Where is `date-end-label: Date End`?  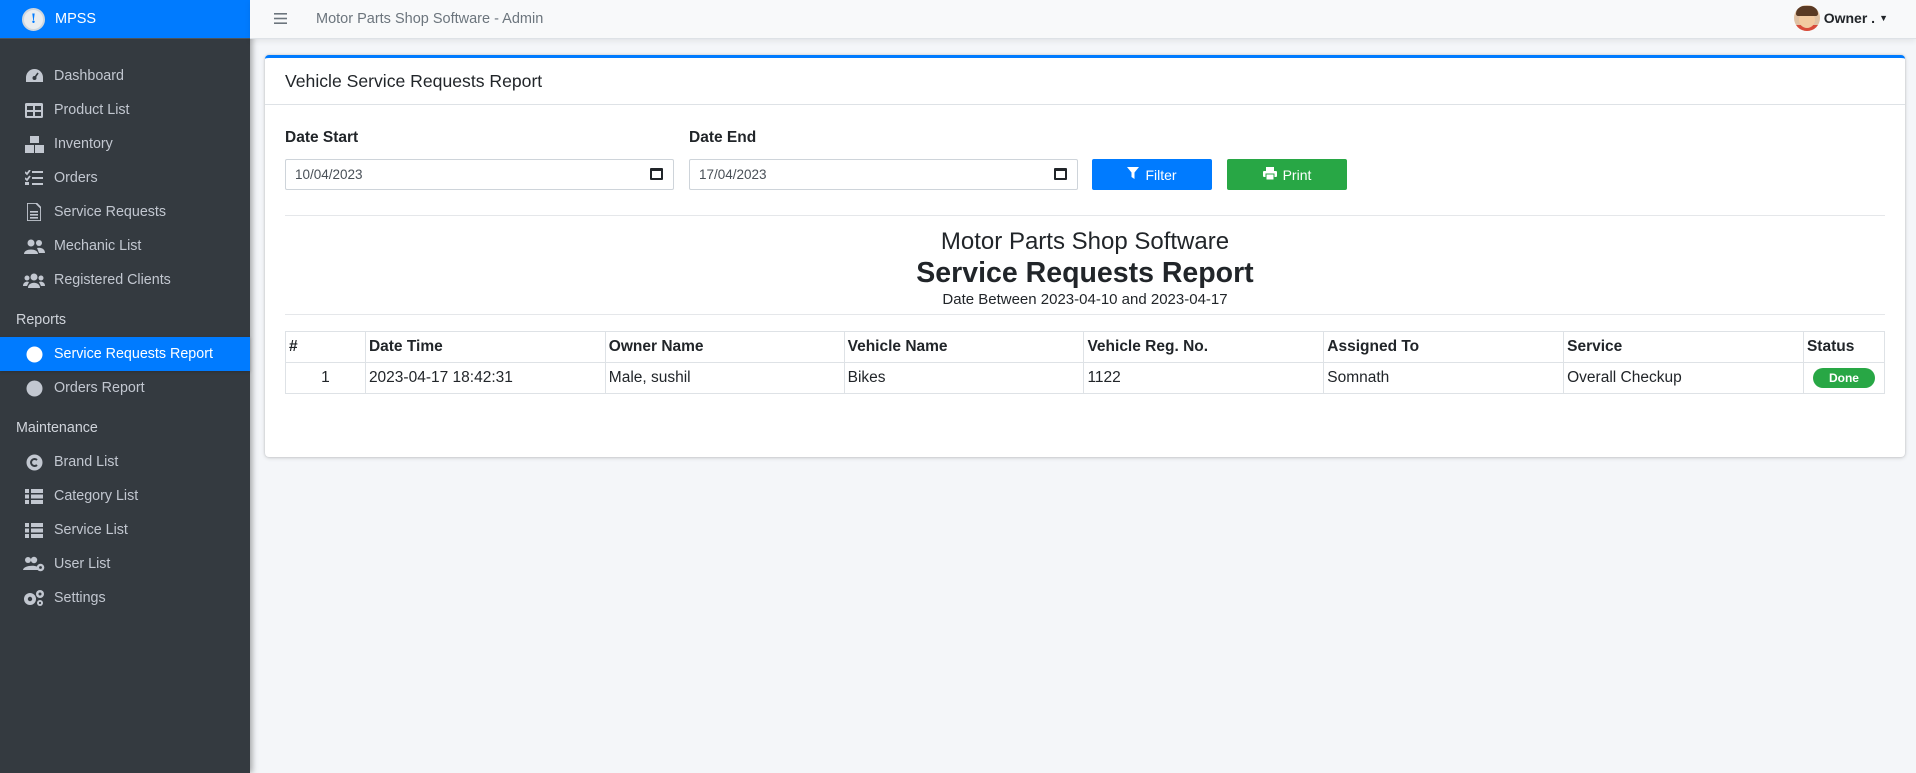 date-end-label: Date End is located at coordinates (723, 137).